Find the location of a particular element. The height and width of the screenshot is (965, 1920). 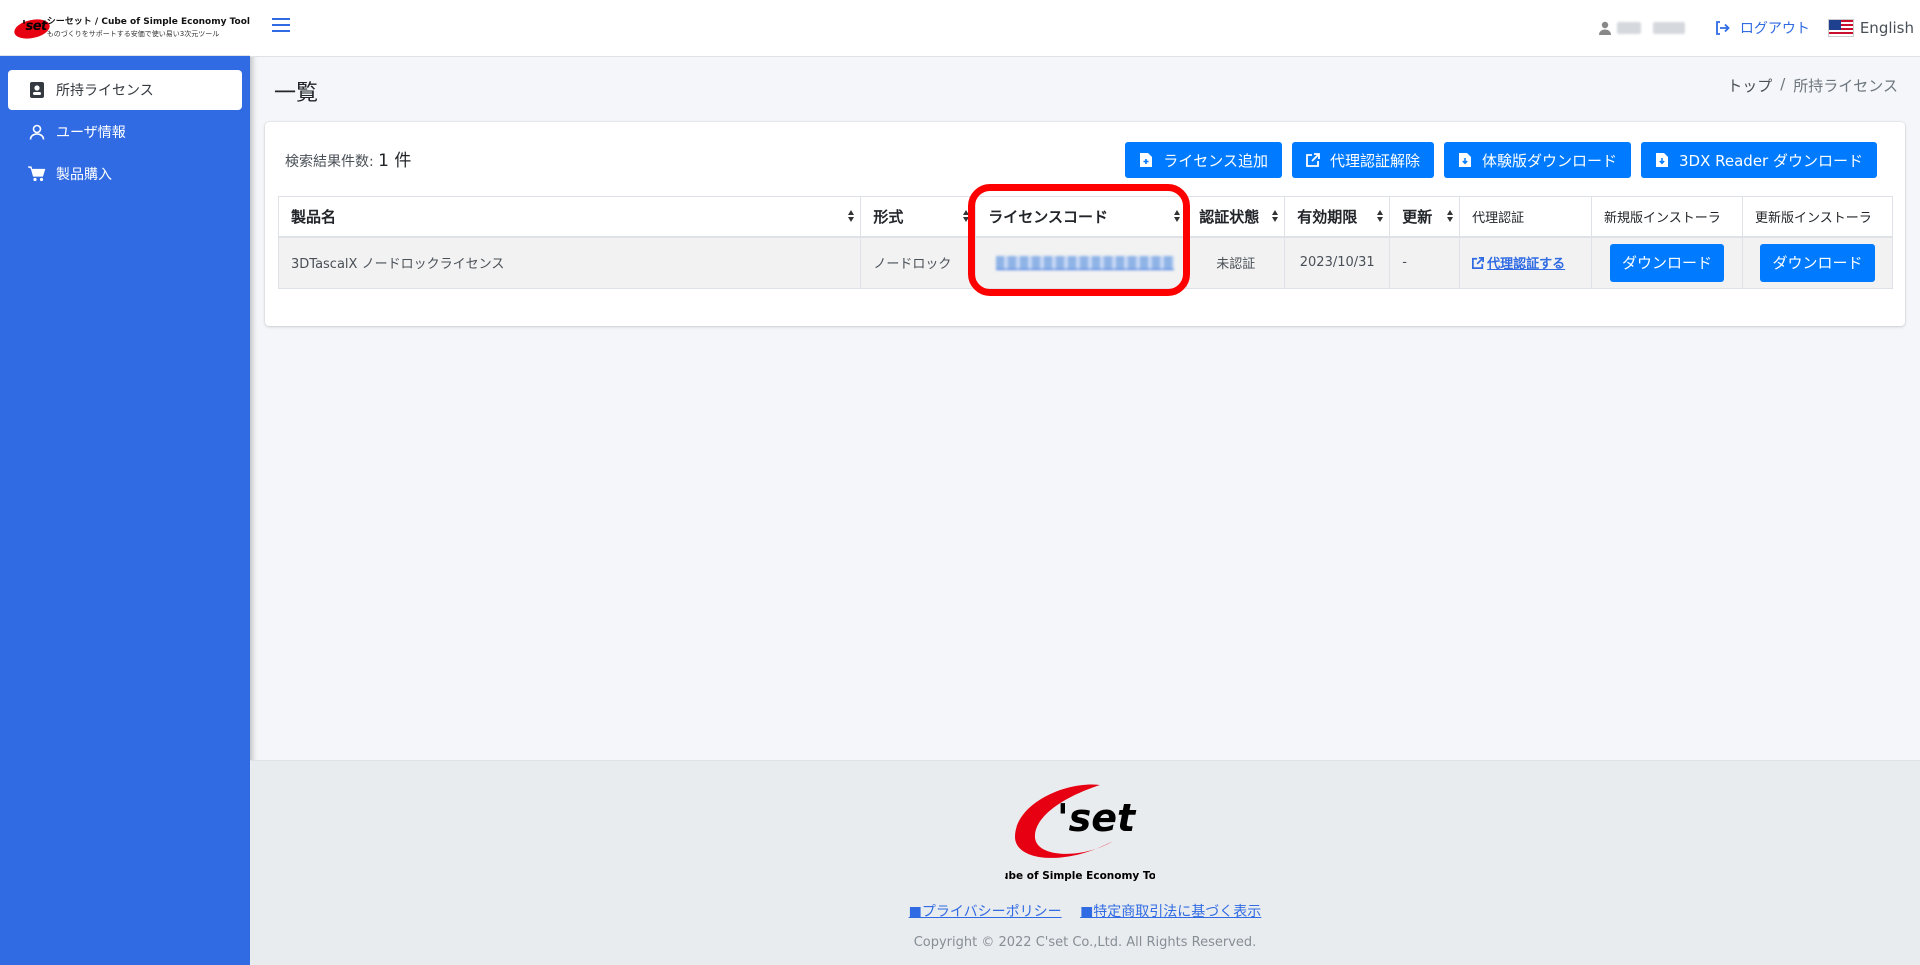

redacted-user-org is located at coordinates (1668, 28).